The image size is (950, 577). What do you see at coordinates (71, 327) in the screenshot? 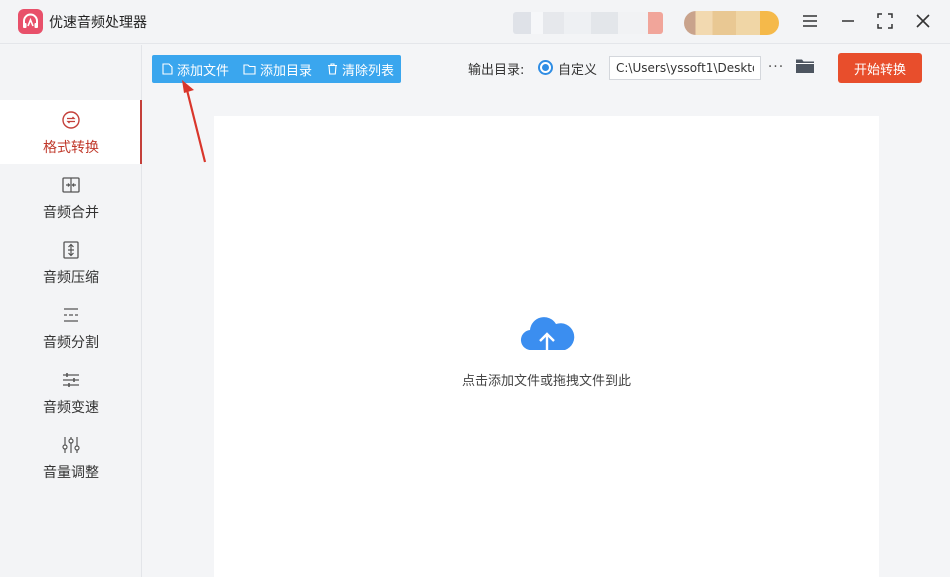
I see `sidebar-item-split: 音频分割` at bounding box center [71, 327].